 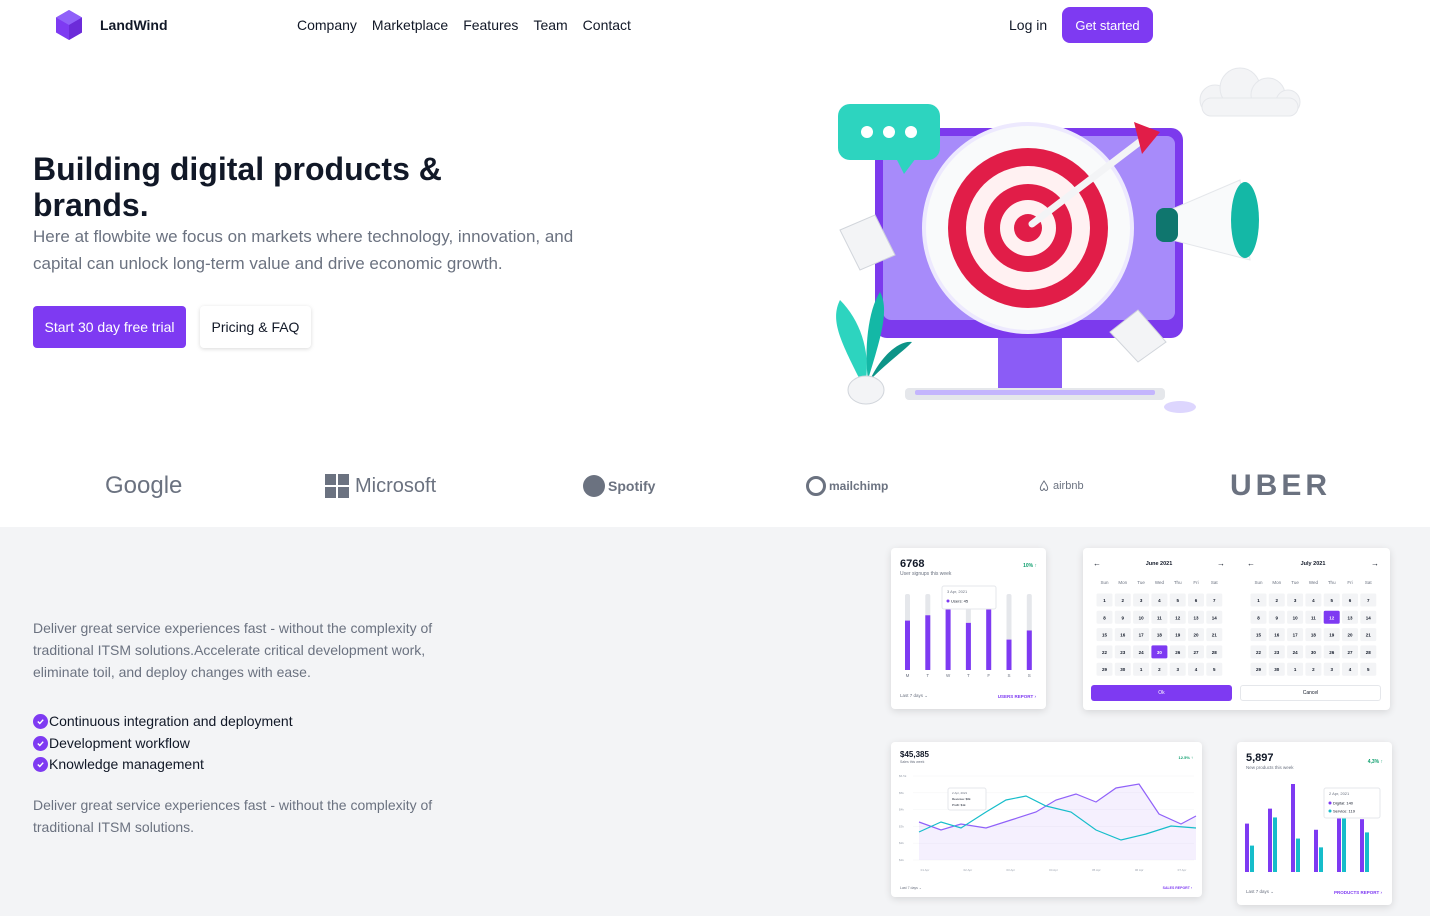 I want to click on weekday-label: Sat, so click(x=1369, y=582).